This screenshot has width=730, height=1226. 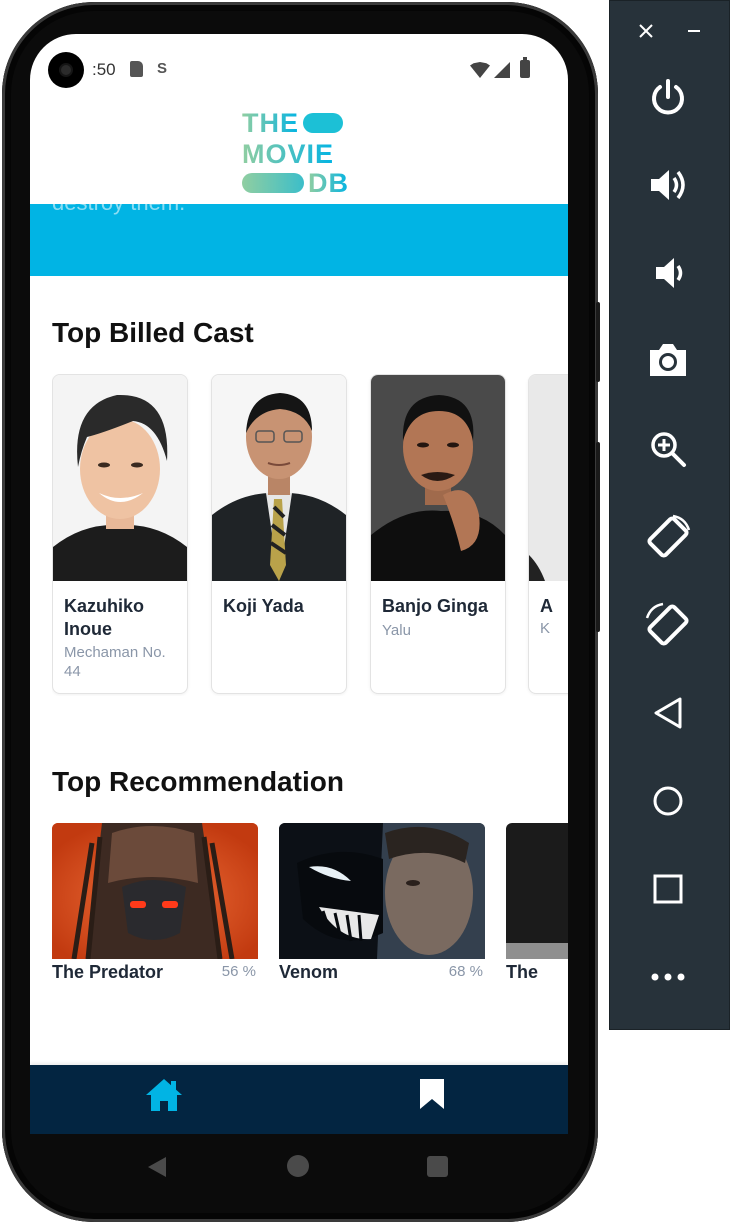 I want to click on emulator-rotate-left-button, so click(x=668, y=537).